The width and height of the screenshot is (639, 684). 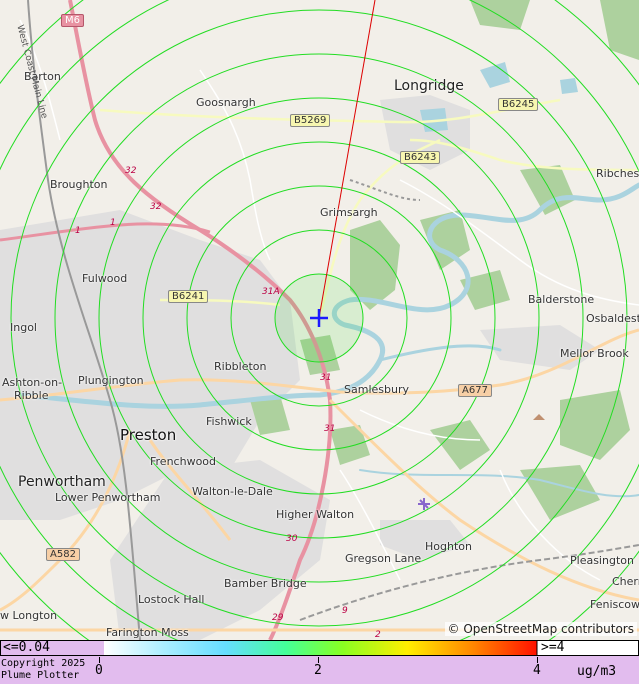 I want to click on place-label: Higher Walton, so click(x=315, y=514).